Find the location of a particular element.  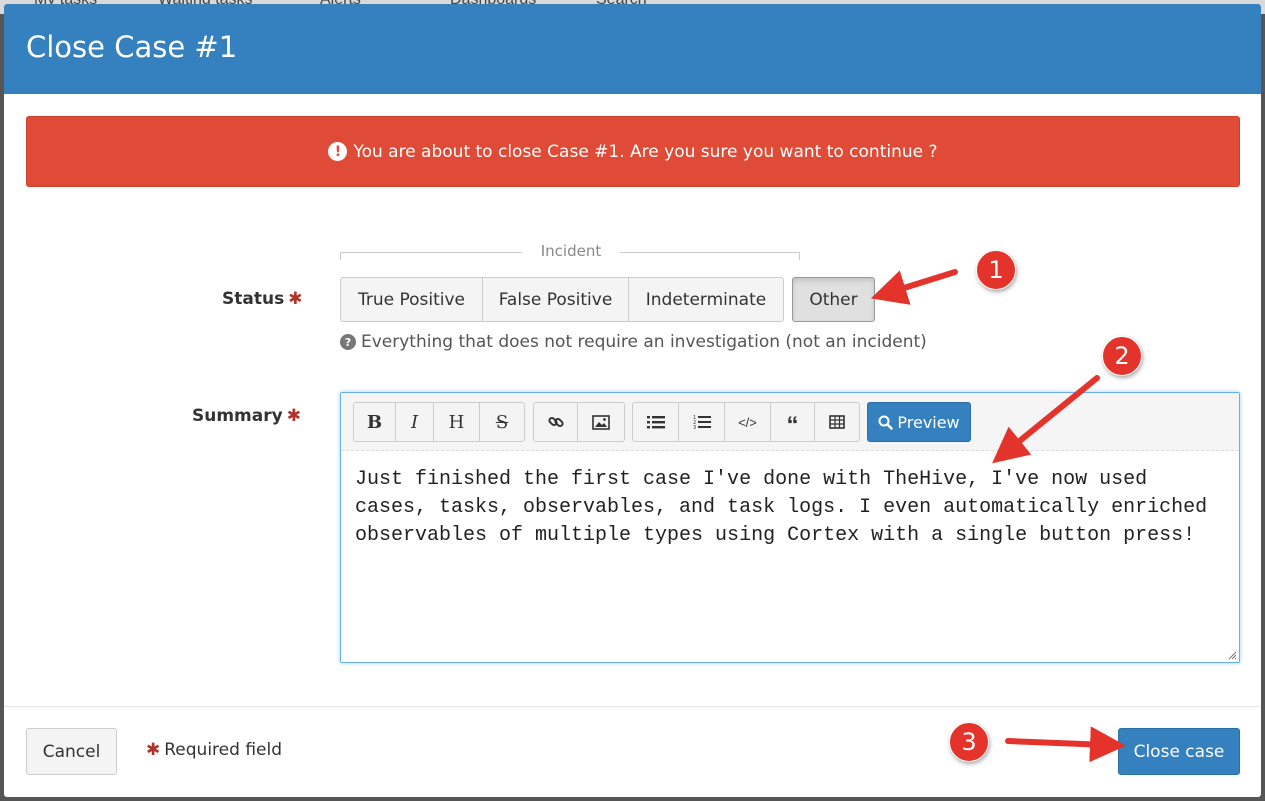

required-field-note: ✱ Required field is located at coordinates (214, 750).